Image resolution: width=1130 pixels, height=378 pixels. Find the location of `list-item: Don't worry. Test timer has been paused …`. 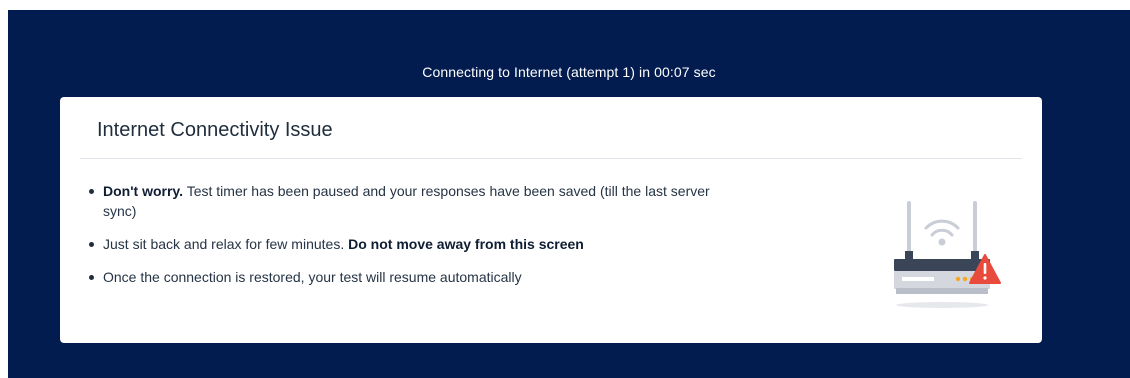

list-item: Don't worry. Test timer has been paused … is located at coordinates (406, 201).